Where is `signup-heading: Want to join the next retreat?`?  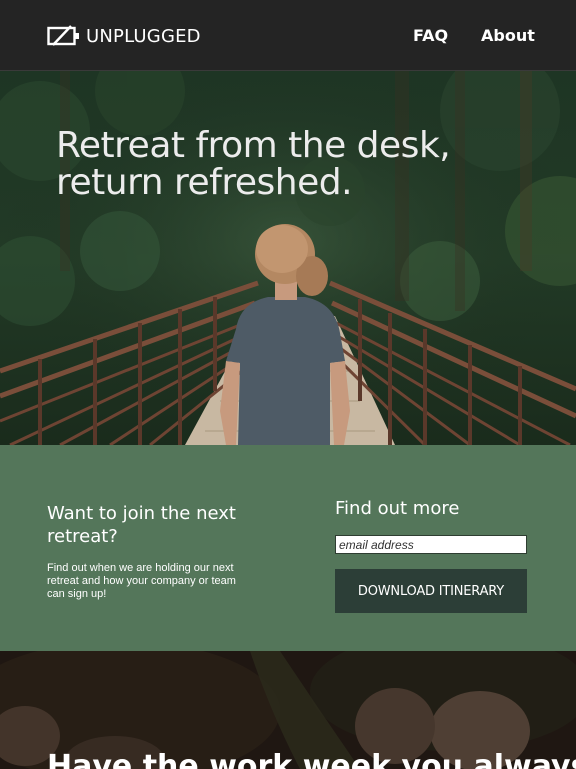
signup-heading: Want to join the next retreat? is located at coordinates (141, 525).